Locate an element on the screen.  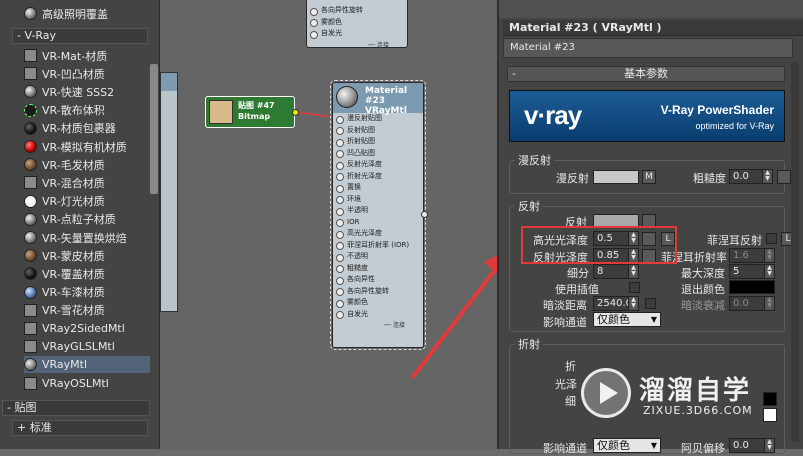
browser-material-item: VRay2SidedMtl is located at coordinates (87, 328).